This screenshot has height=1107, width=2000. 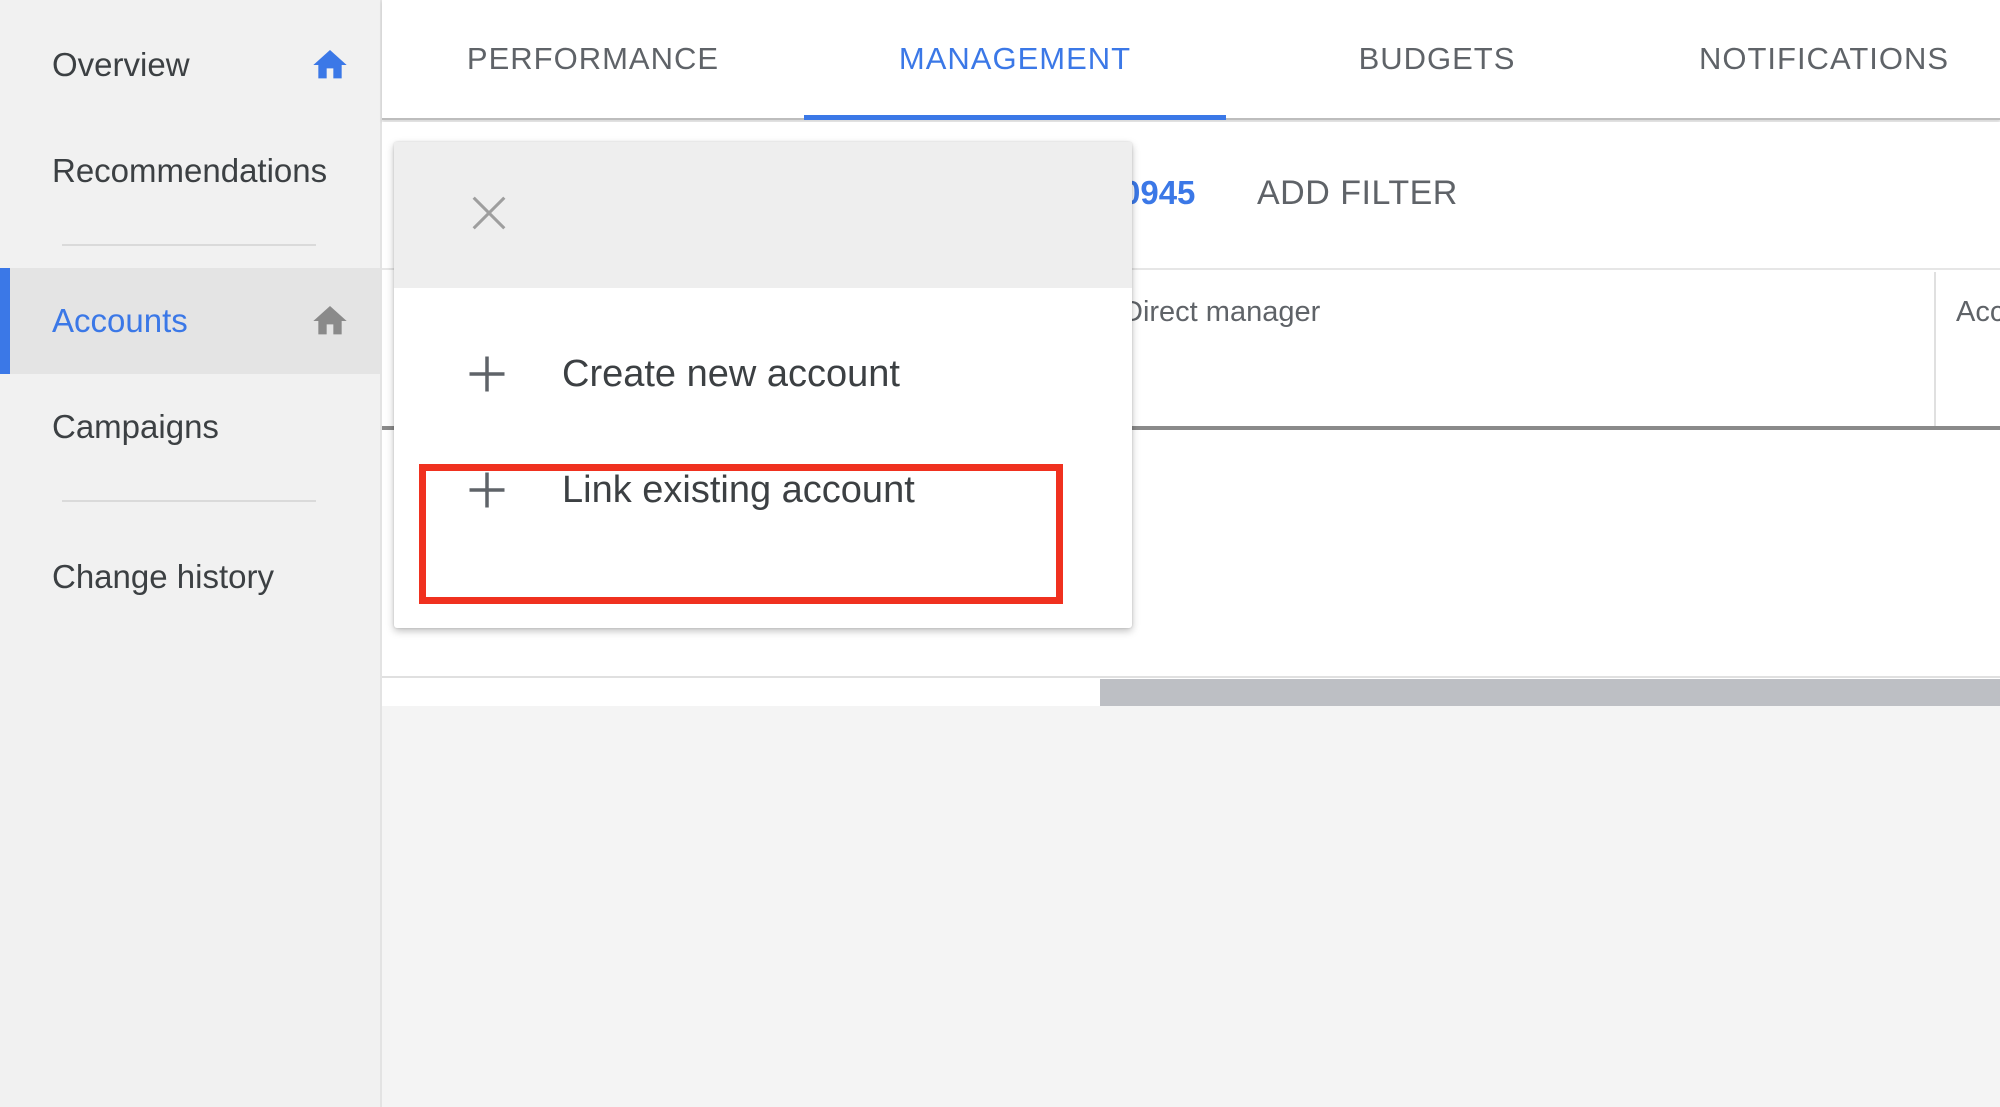 I want to click on tab-performance: PERFORMANCE, so click(x=593, y=59).